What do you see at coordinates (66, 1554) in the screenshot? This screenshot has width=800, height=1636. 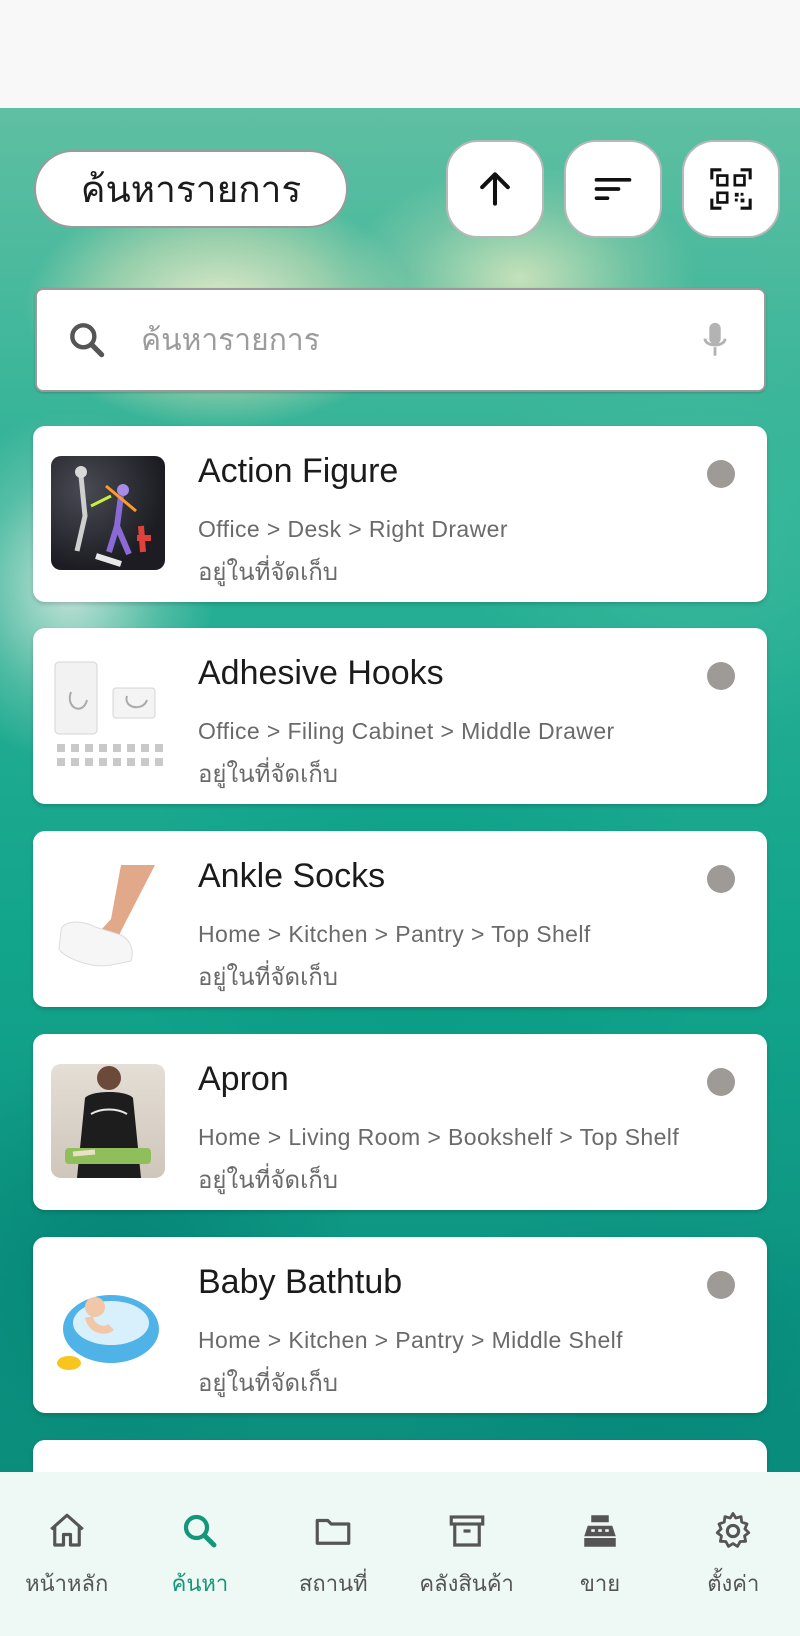 I see `nav-item-home: หน้าหลัก` at bounding box center [66, 1554].